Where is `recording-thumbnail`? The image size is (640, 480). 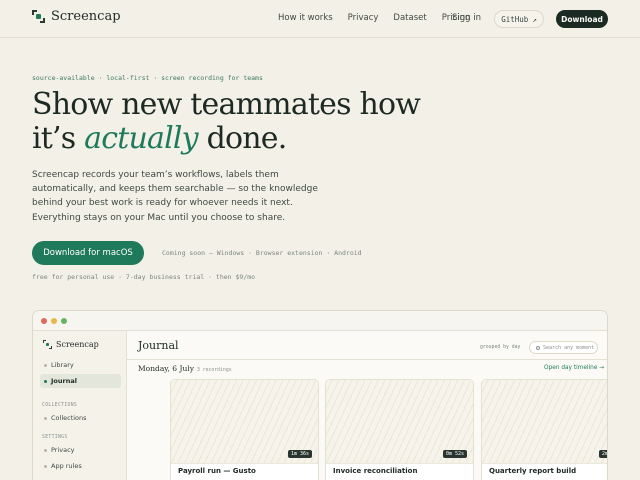 recording-thumbnail is located at coordinates (544, 422).